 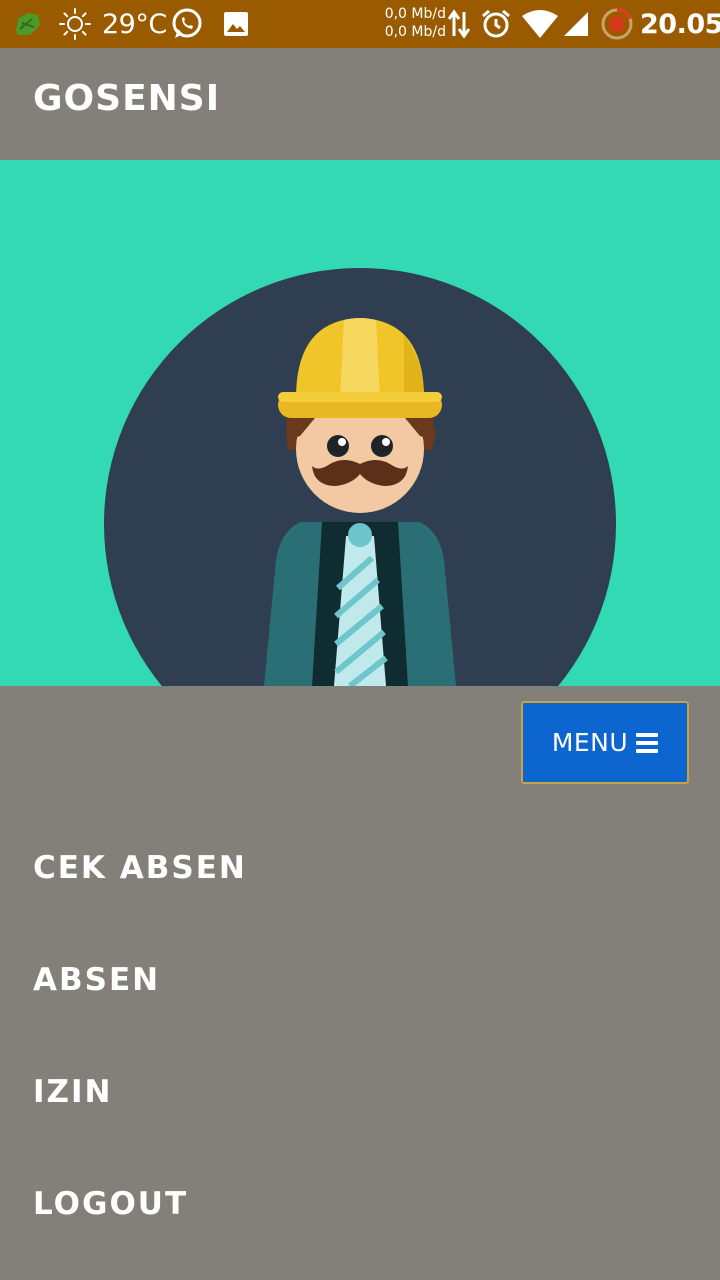 What do you see at coordinates (413, 23) in the screenshot?
I see `network-speed: 0,0 Mb/d 0,0 Mb/d` at bounding box center [413, 23].